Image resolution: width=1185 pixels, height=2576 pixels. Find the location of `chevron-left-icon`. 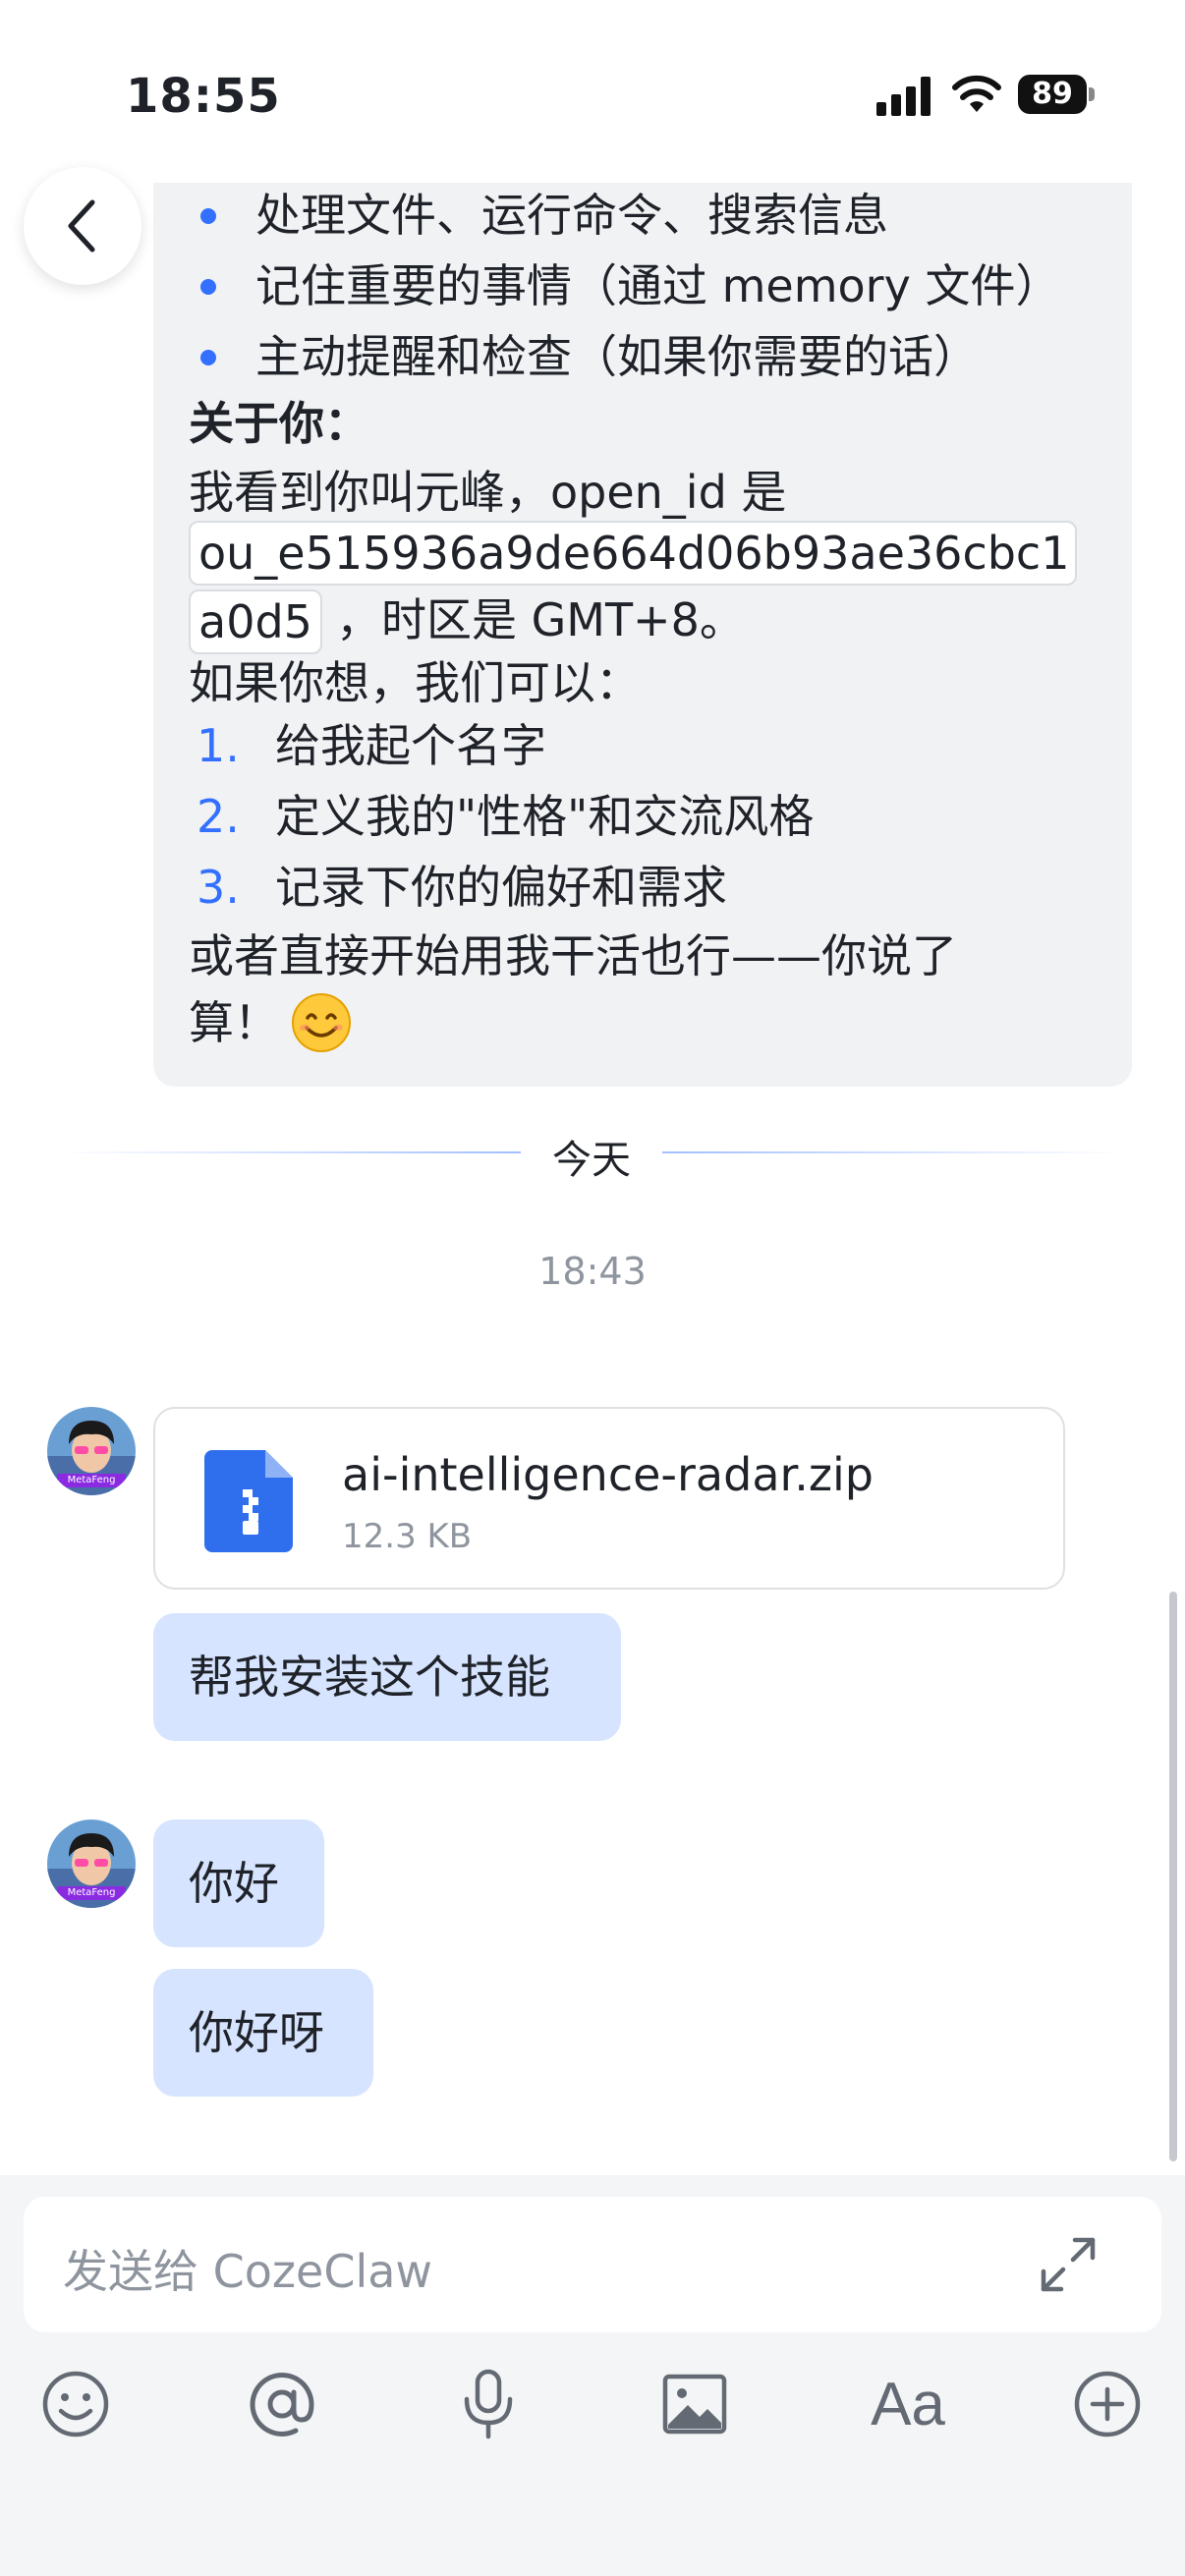

chevron-left-icon is located at coordinates (82, 225).